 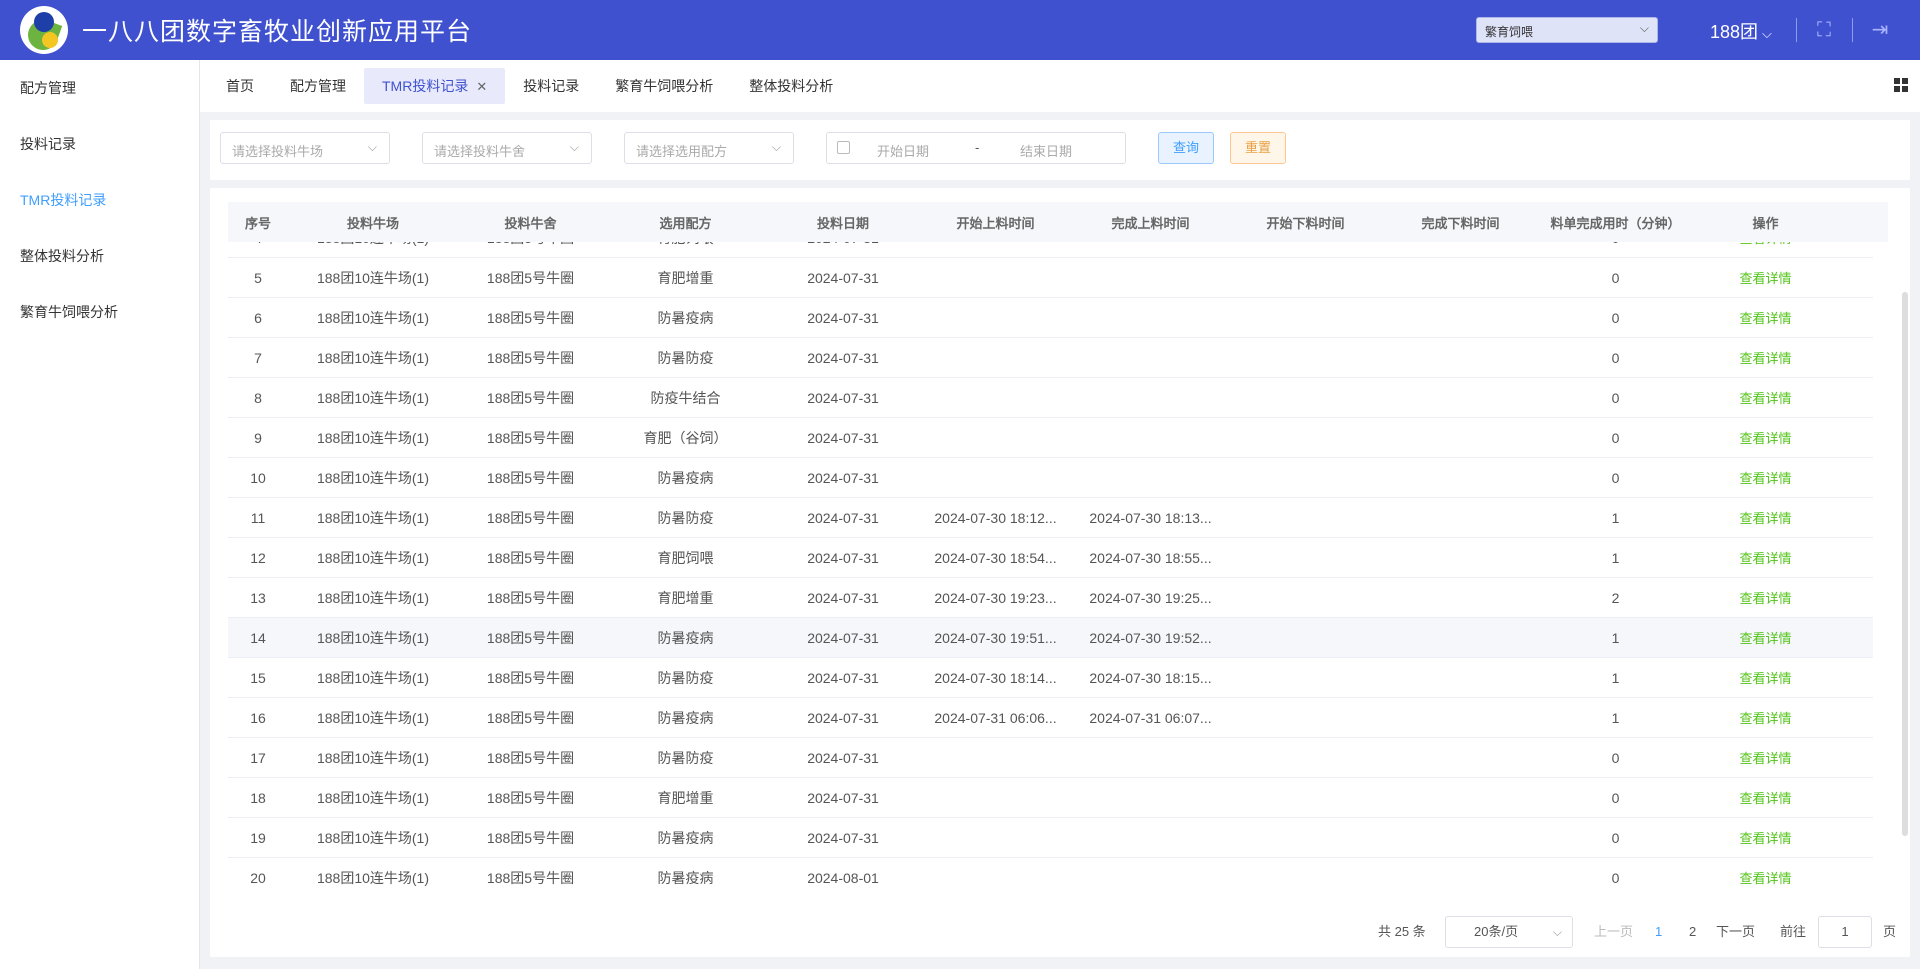 What do you see at coordinates (258, 717) in the screenshot?
I see `table-cell: 16` at bounding box center [258, 717].